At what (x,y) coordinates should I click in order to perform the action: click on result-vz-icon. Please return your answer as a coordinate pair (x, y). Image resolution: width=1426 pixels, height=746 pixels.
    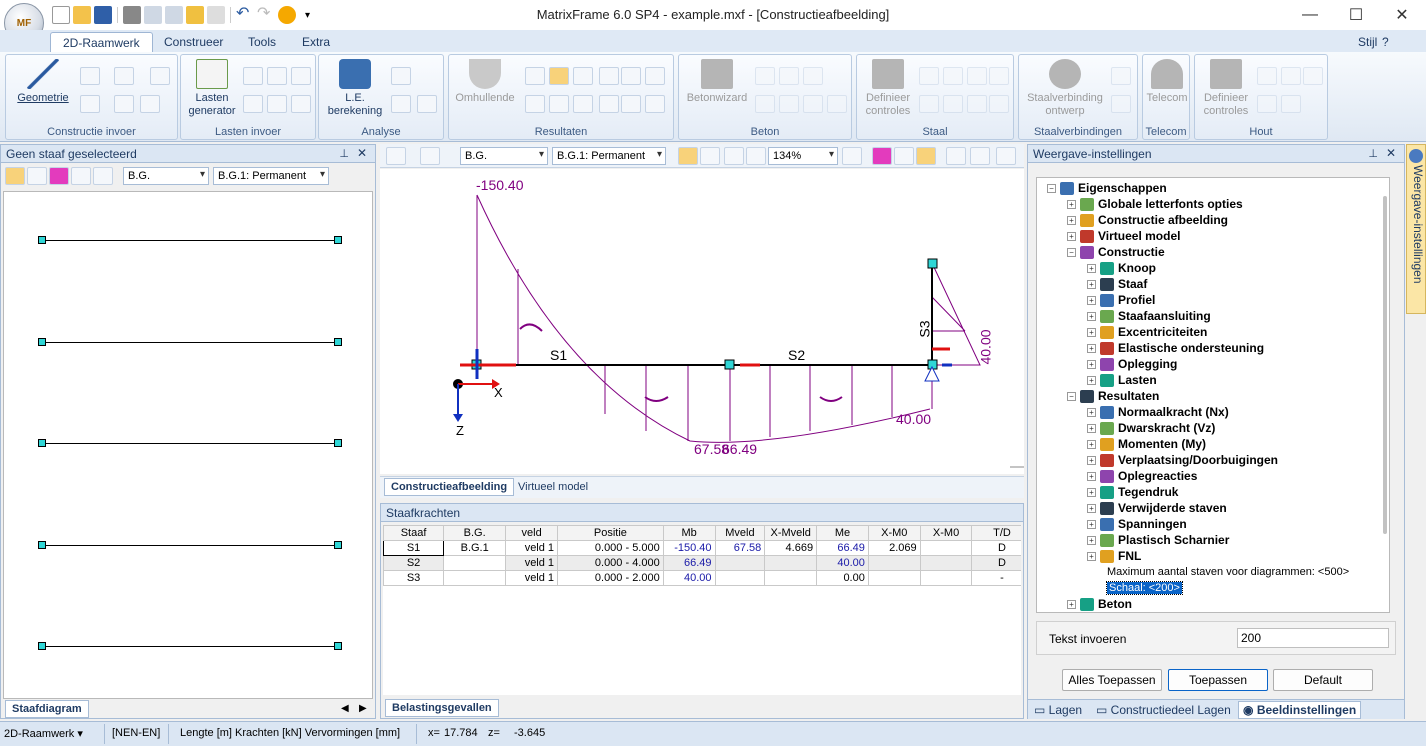
    Looking at the image, I should click on (559, 76).